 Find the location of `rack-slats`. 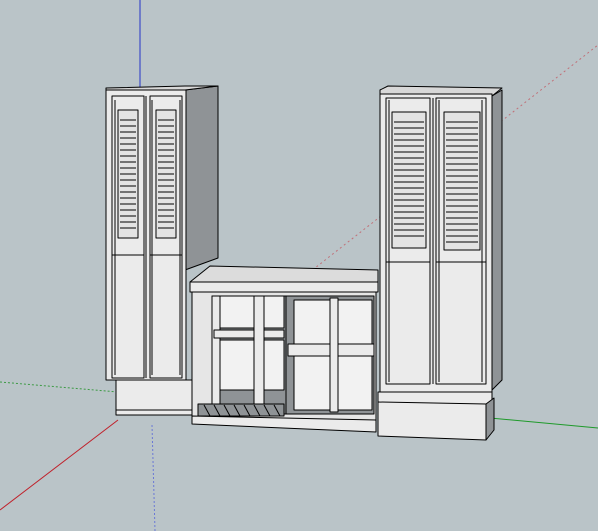

rack-slats is located at coordinates (241, 410).